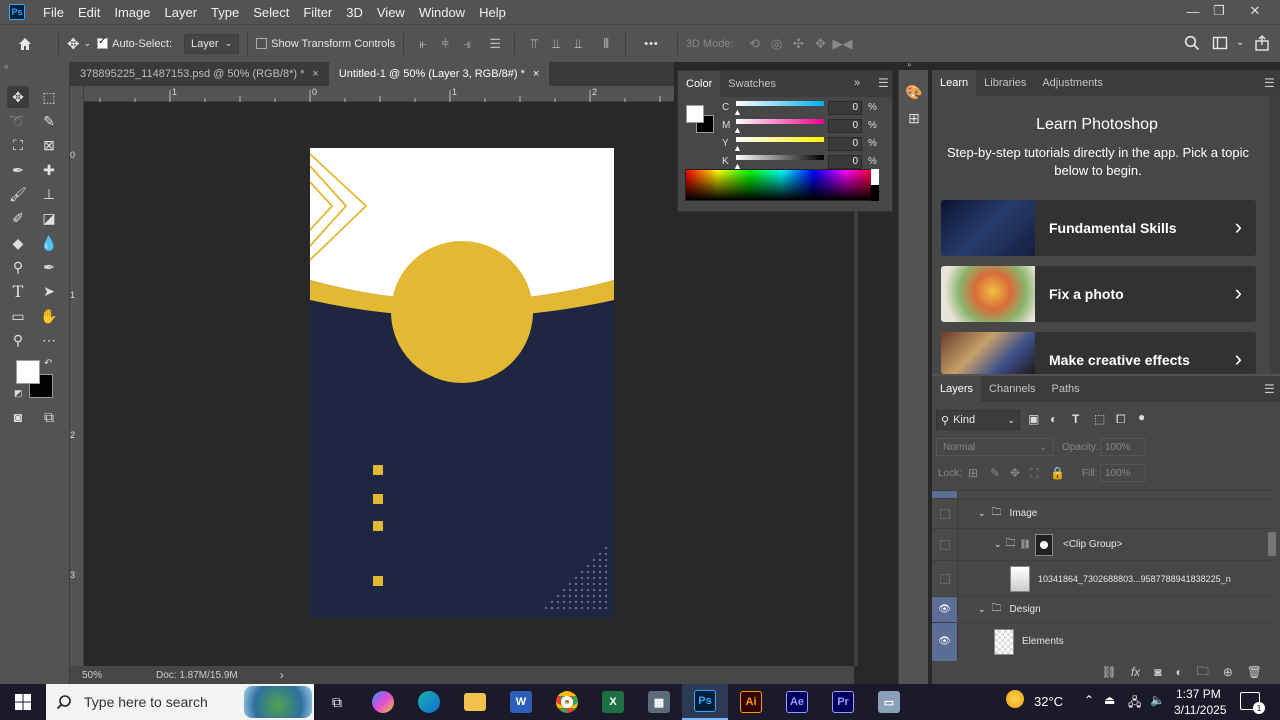 This screenshot has width=1280, height=720. Describe the element at coordinates (18, 340) in the screenshot. I see `zoom-tool-icon: ⚲` at that location.